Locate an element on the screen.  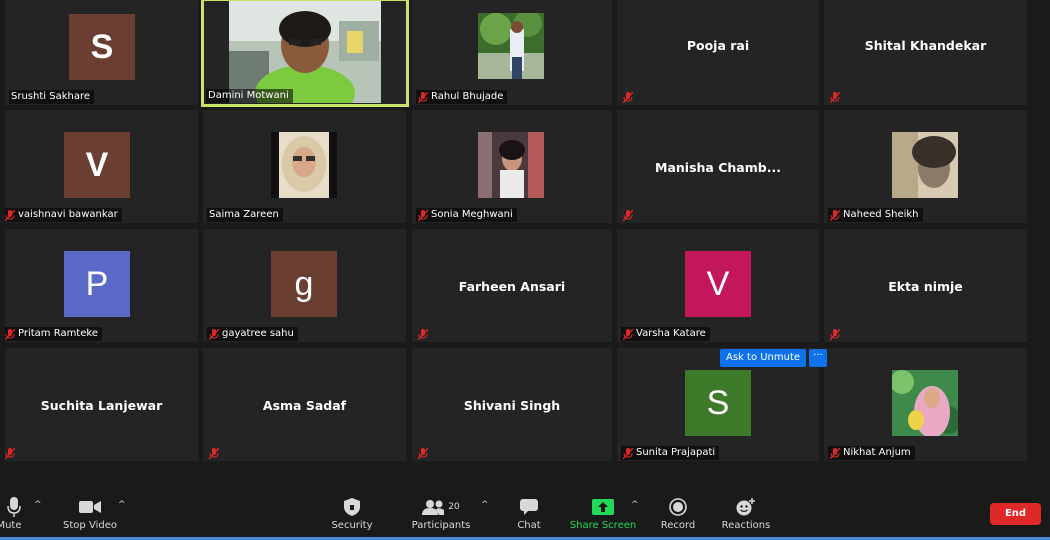
participants-button: 20 Participants is located at coordinates (441, 513).